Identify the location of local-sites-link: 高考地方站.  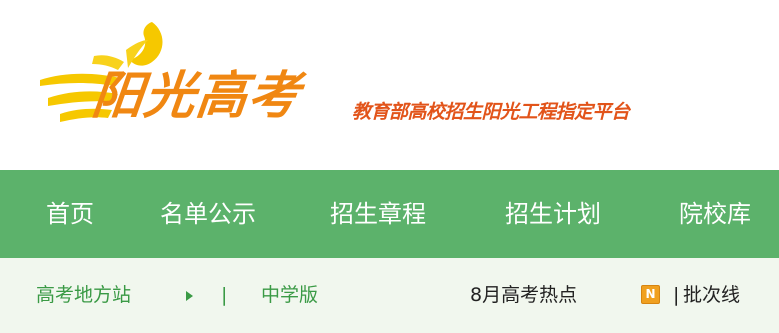
(83, 295).